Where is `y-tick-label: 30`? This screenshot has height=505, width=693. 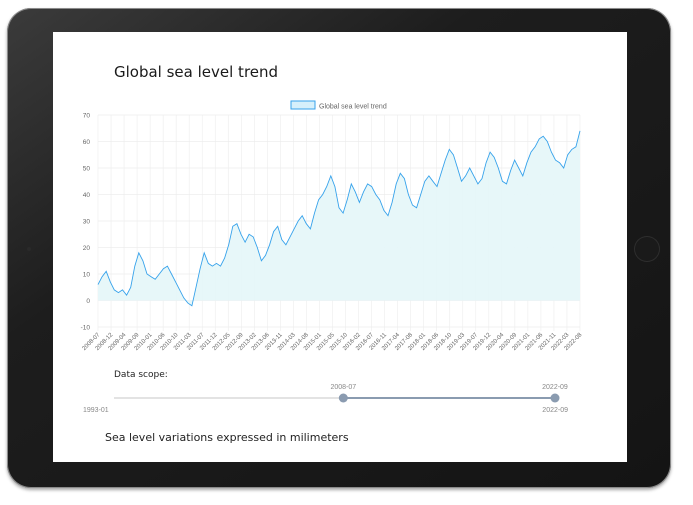 y-tick-label: 30 is located at coordinates (87, 222).